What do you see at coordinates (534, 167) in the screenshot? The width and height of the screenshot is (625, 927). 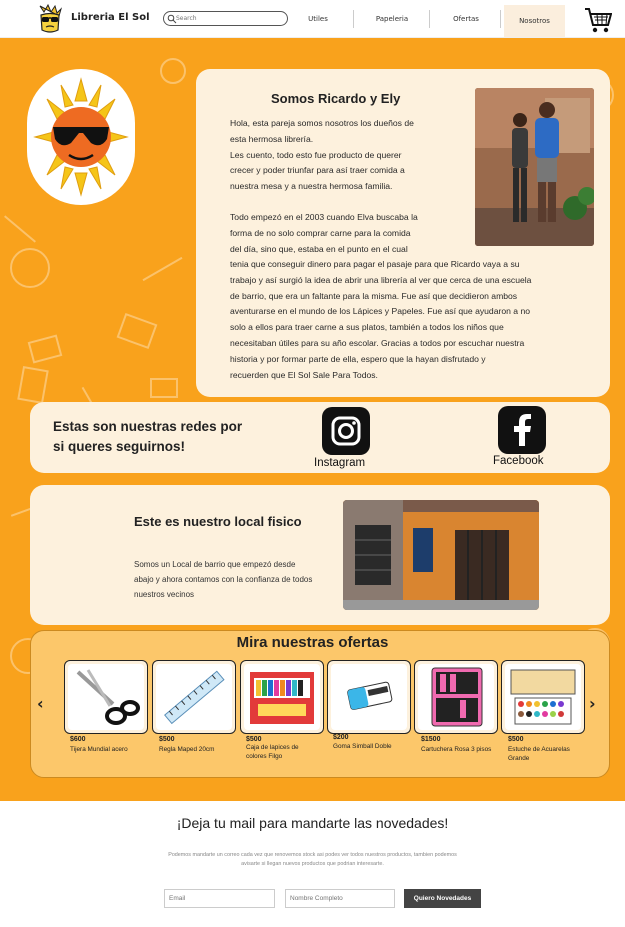 I see `owners-photo` at bounding box center [534, 167].